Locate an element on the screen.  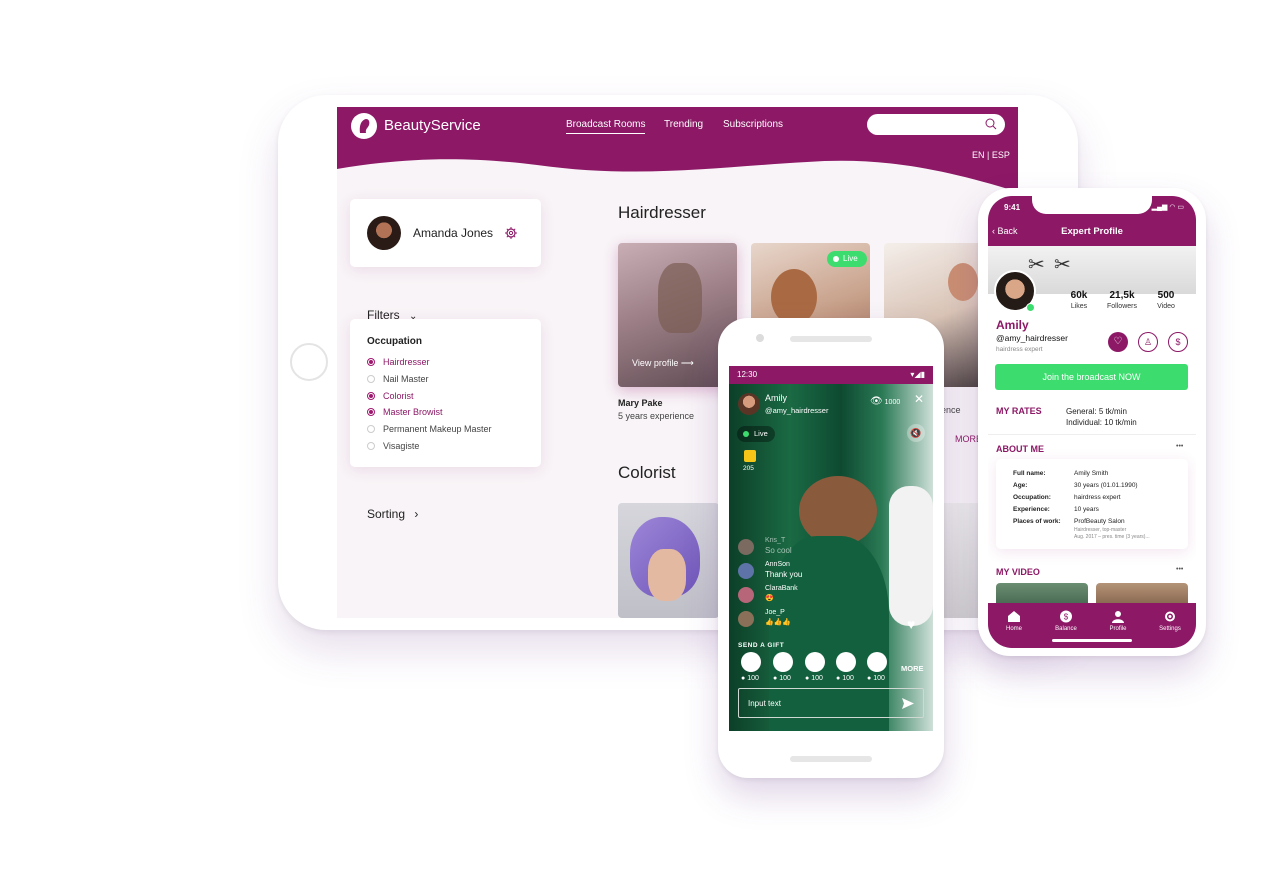
tab-settings: Settings is located at coordinates (1170, 621).